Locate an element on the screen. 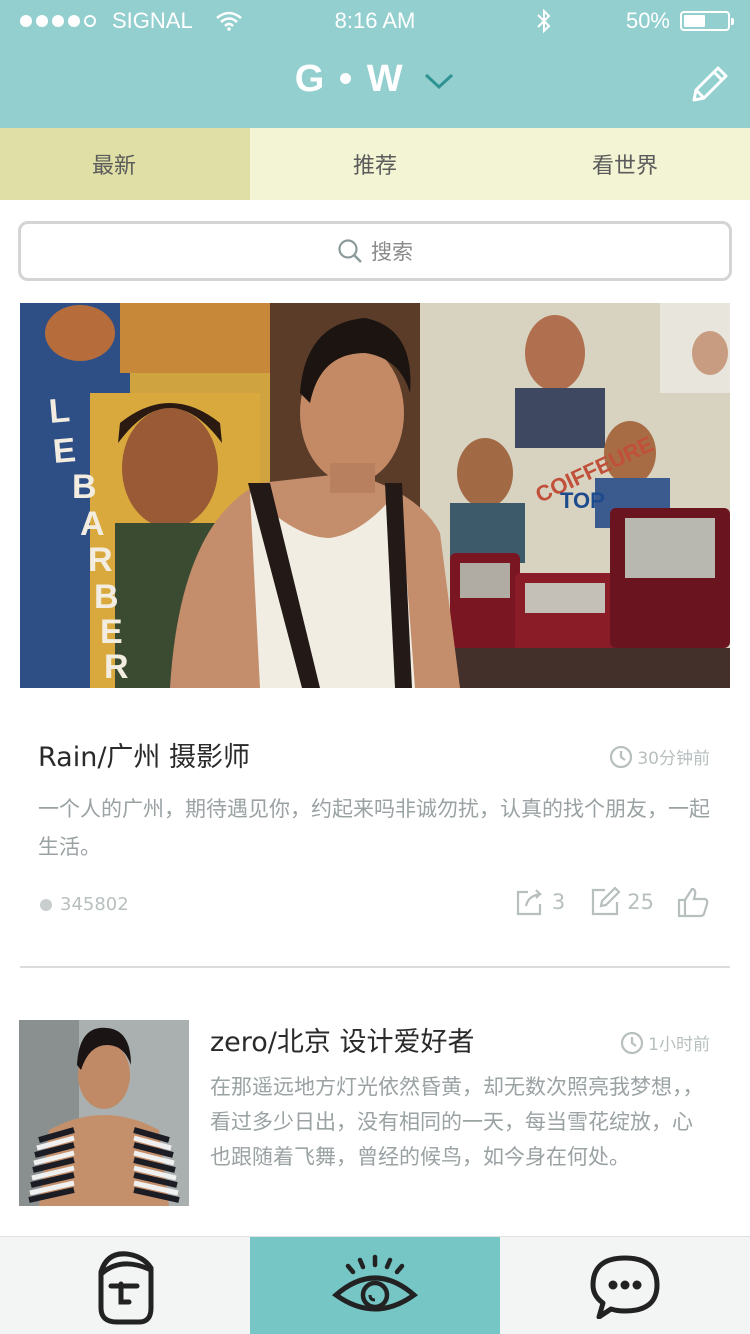  like-icon is located at coordinates (693, 902).